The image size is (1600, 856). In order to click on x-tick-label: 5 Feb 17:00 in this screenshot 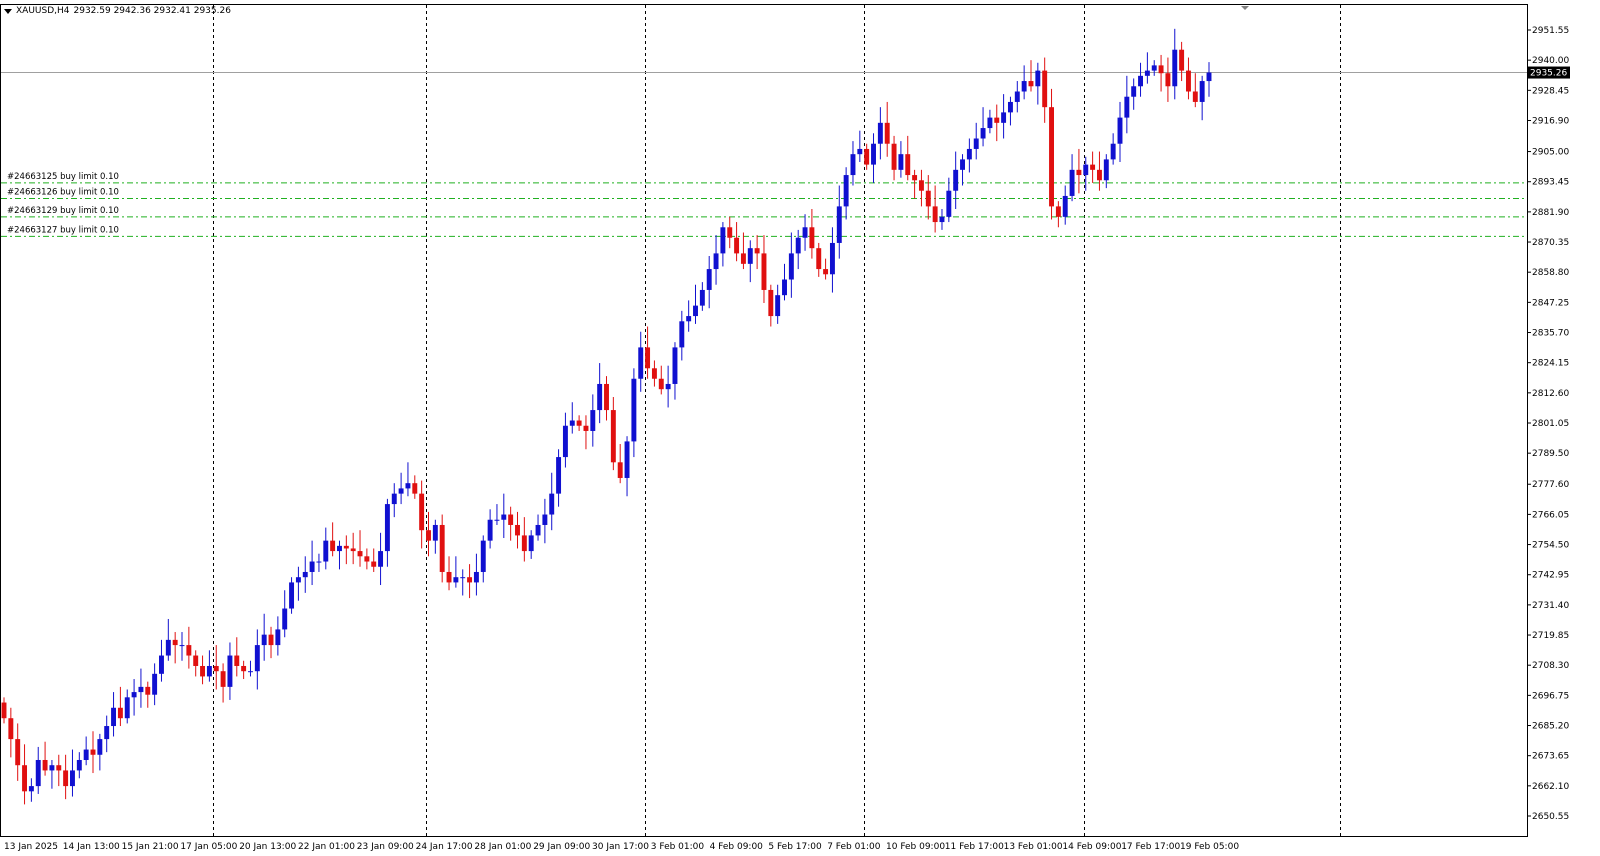, I will do `click(795, 847)`.